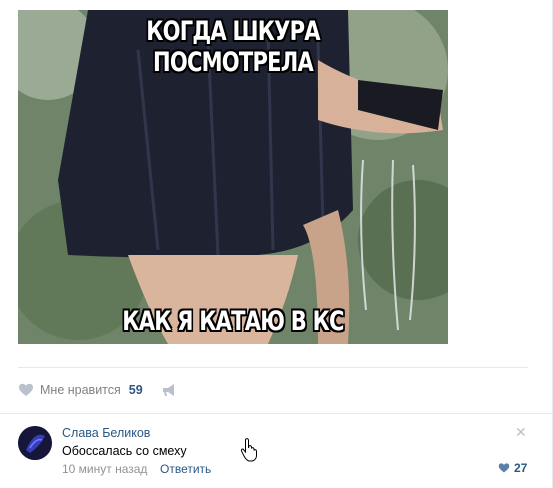 The width and height of the screenshot is (553, 488). I want to click on post-actions: Мне нравится 59, so click(97, 390).